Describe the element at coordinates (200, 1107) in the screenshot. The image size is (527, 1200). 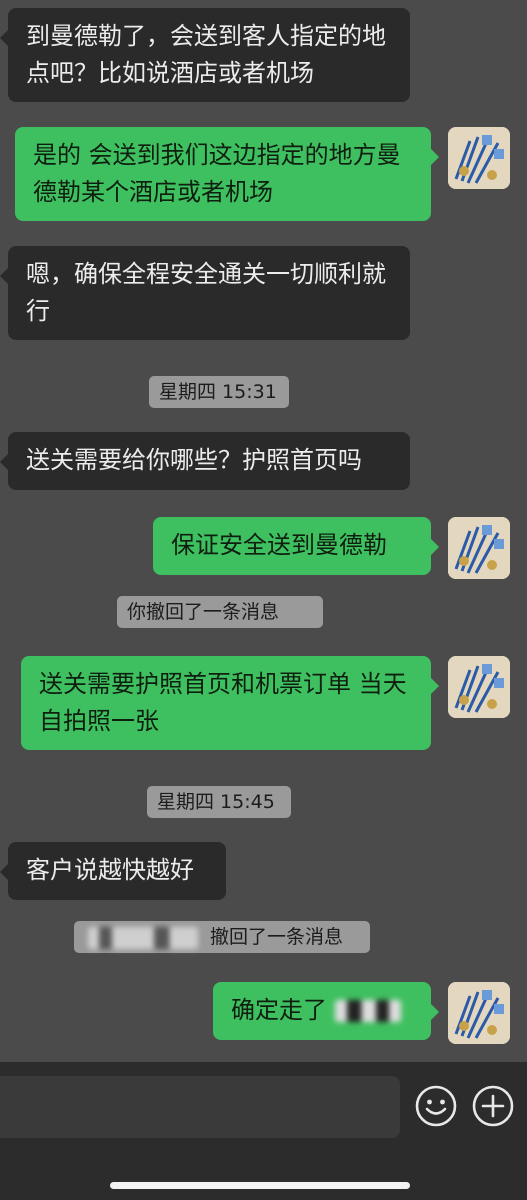
I see `message-input` at that location.